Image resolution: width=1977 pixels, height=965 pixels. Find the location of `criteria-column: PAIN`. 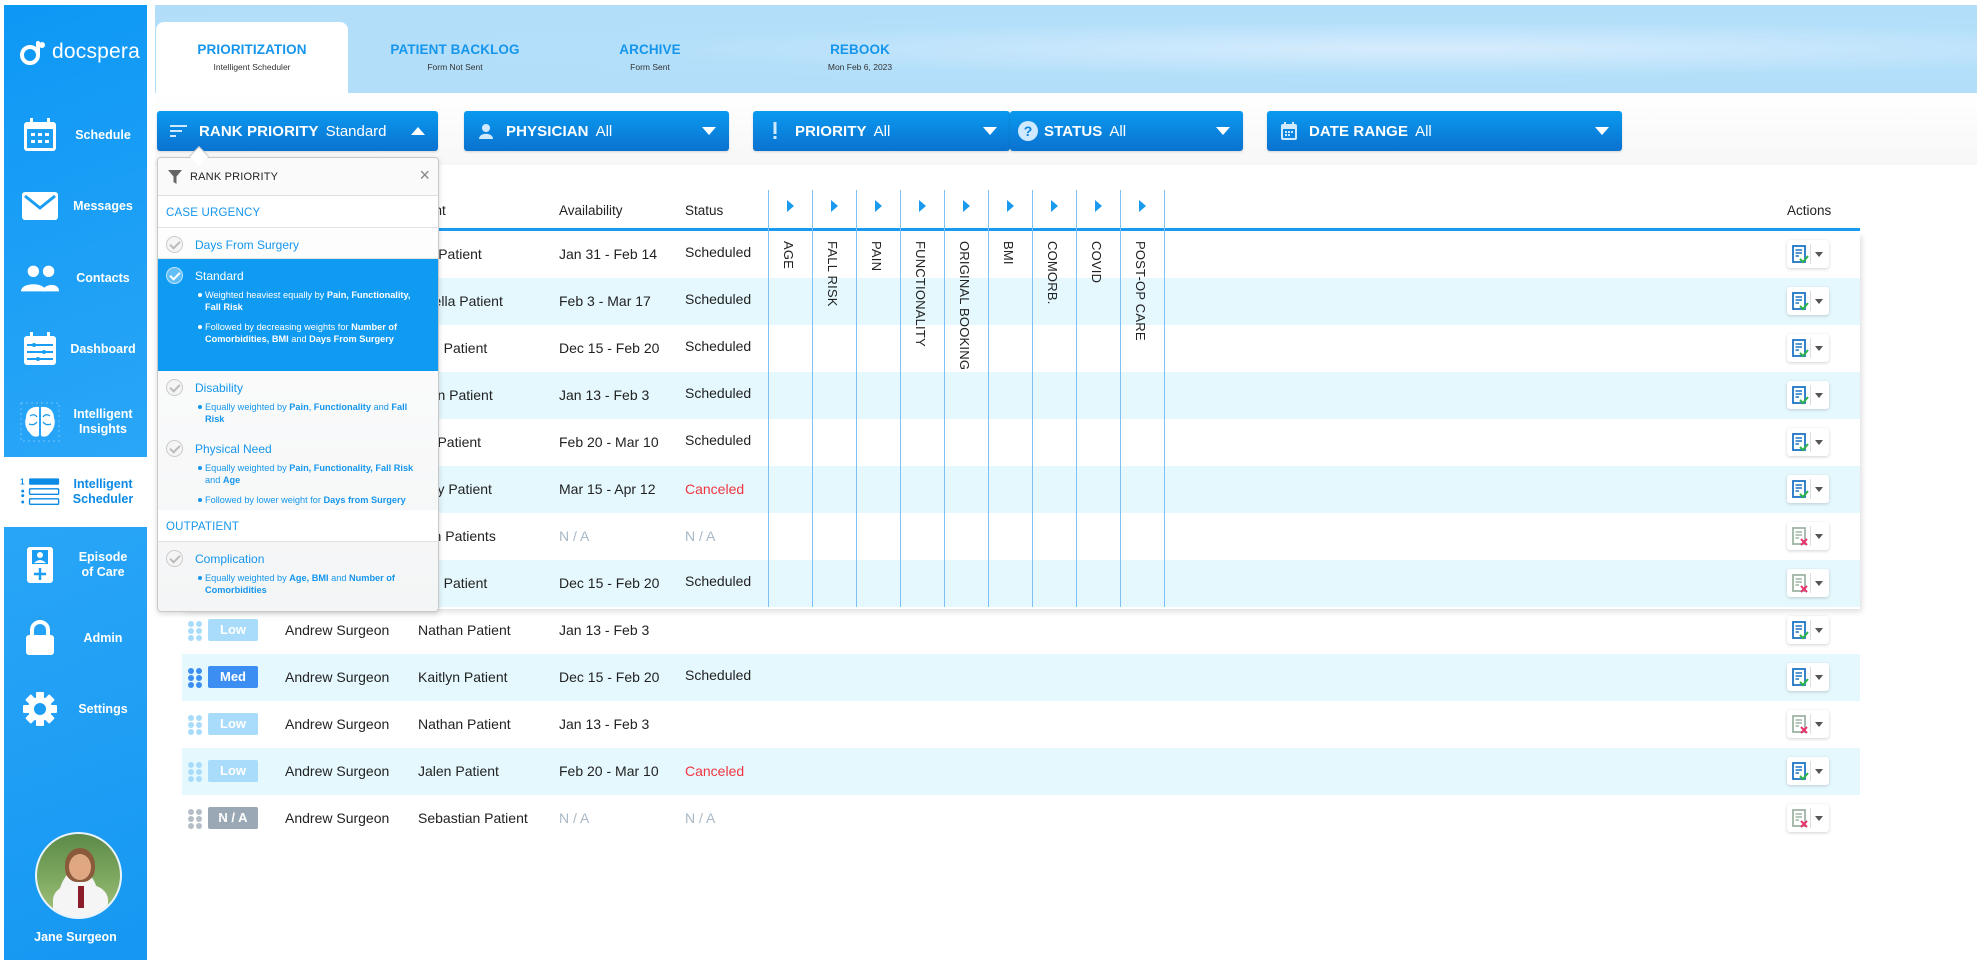

criteria-column: PAIN is located at coordinates (878, 419).